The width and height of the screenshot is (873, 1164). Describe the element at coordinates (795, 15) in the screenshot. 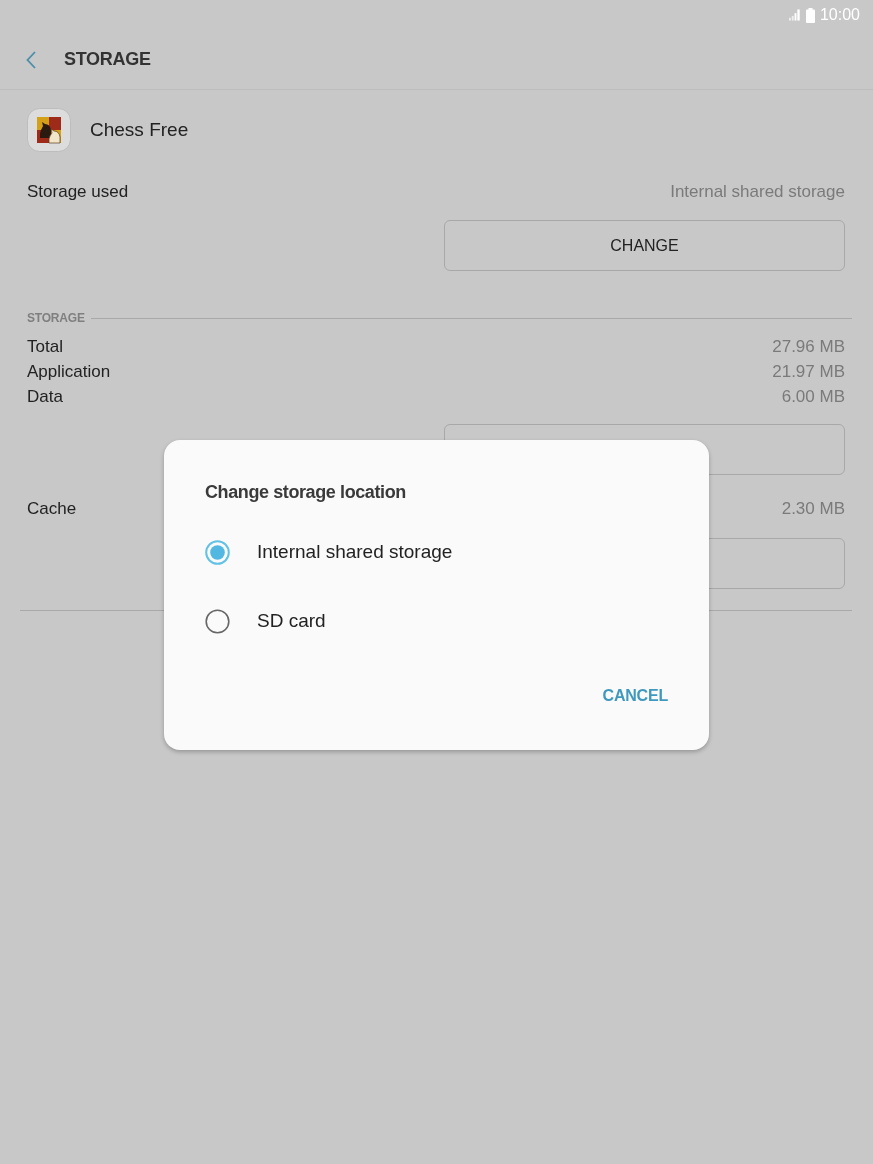

I see `signal-icon` at that location.